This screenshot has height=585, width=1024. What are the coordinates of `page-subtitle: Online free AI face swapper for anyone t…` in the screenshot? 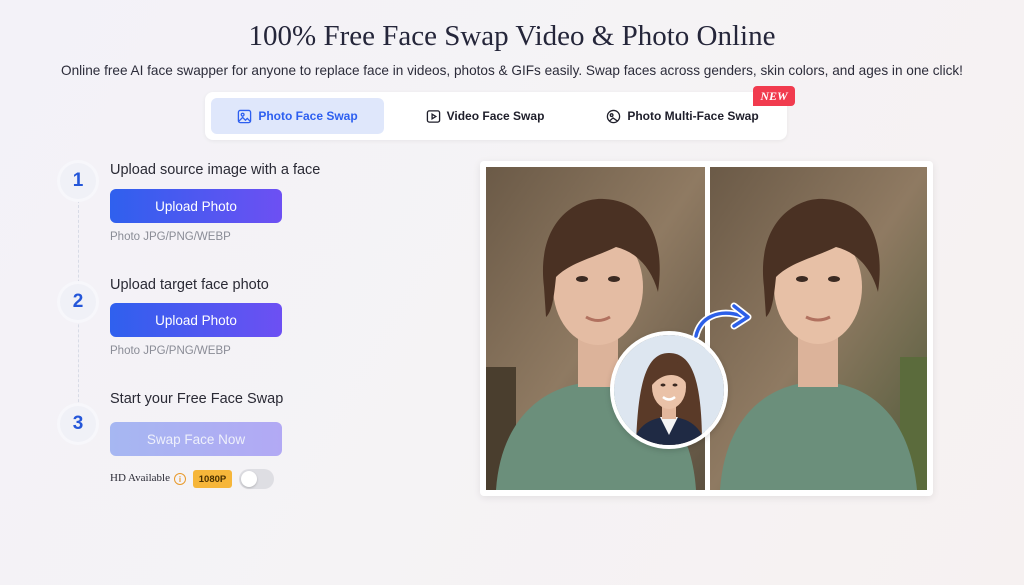 It's located at (512, 70).